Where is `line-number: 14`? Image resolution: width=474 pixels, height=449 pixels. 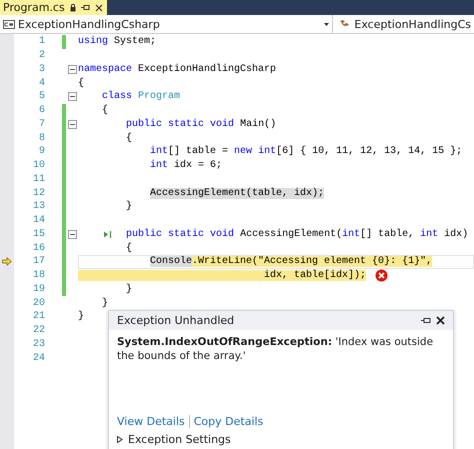
line-number: 14 is located at coordinates (38, 220).